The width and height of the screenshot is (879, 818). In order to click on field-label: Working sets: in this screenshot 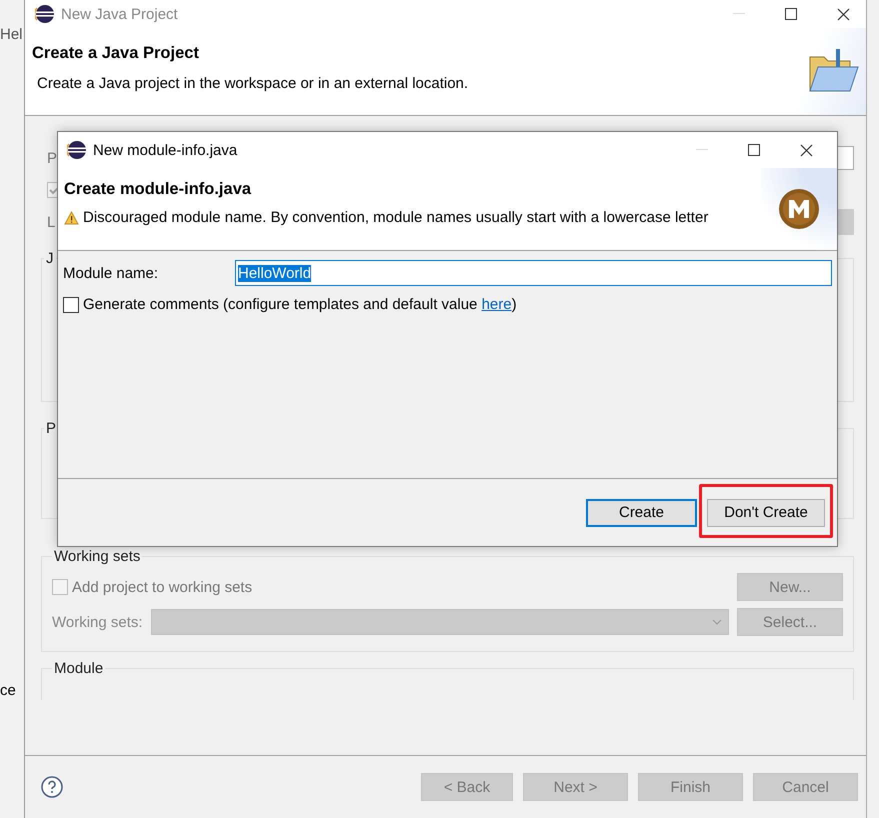, I will do `click(97, 622)`.